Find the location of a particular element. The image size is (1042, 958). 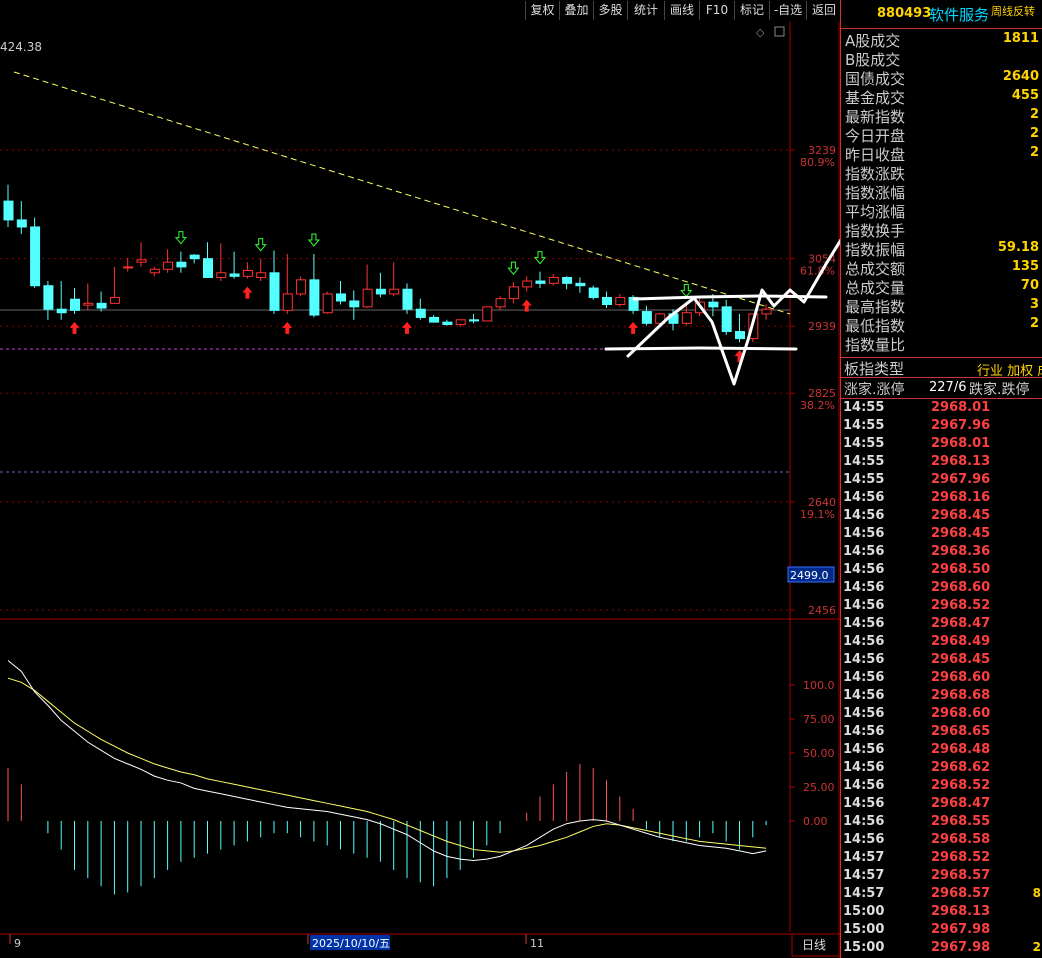

mode-label: 周线反转 is located at coordinates (1013, 11).